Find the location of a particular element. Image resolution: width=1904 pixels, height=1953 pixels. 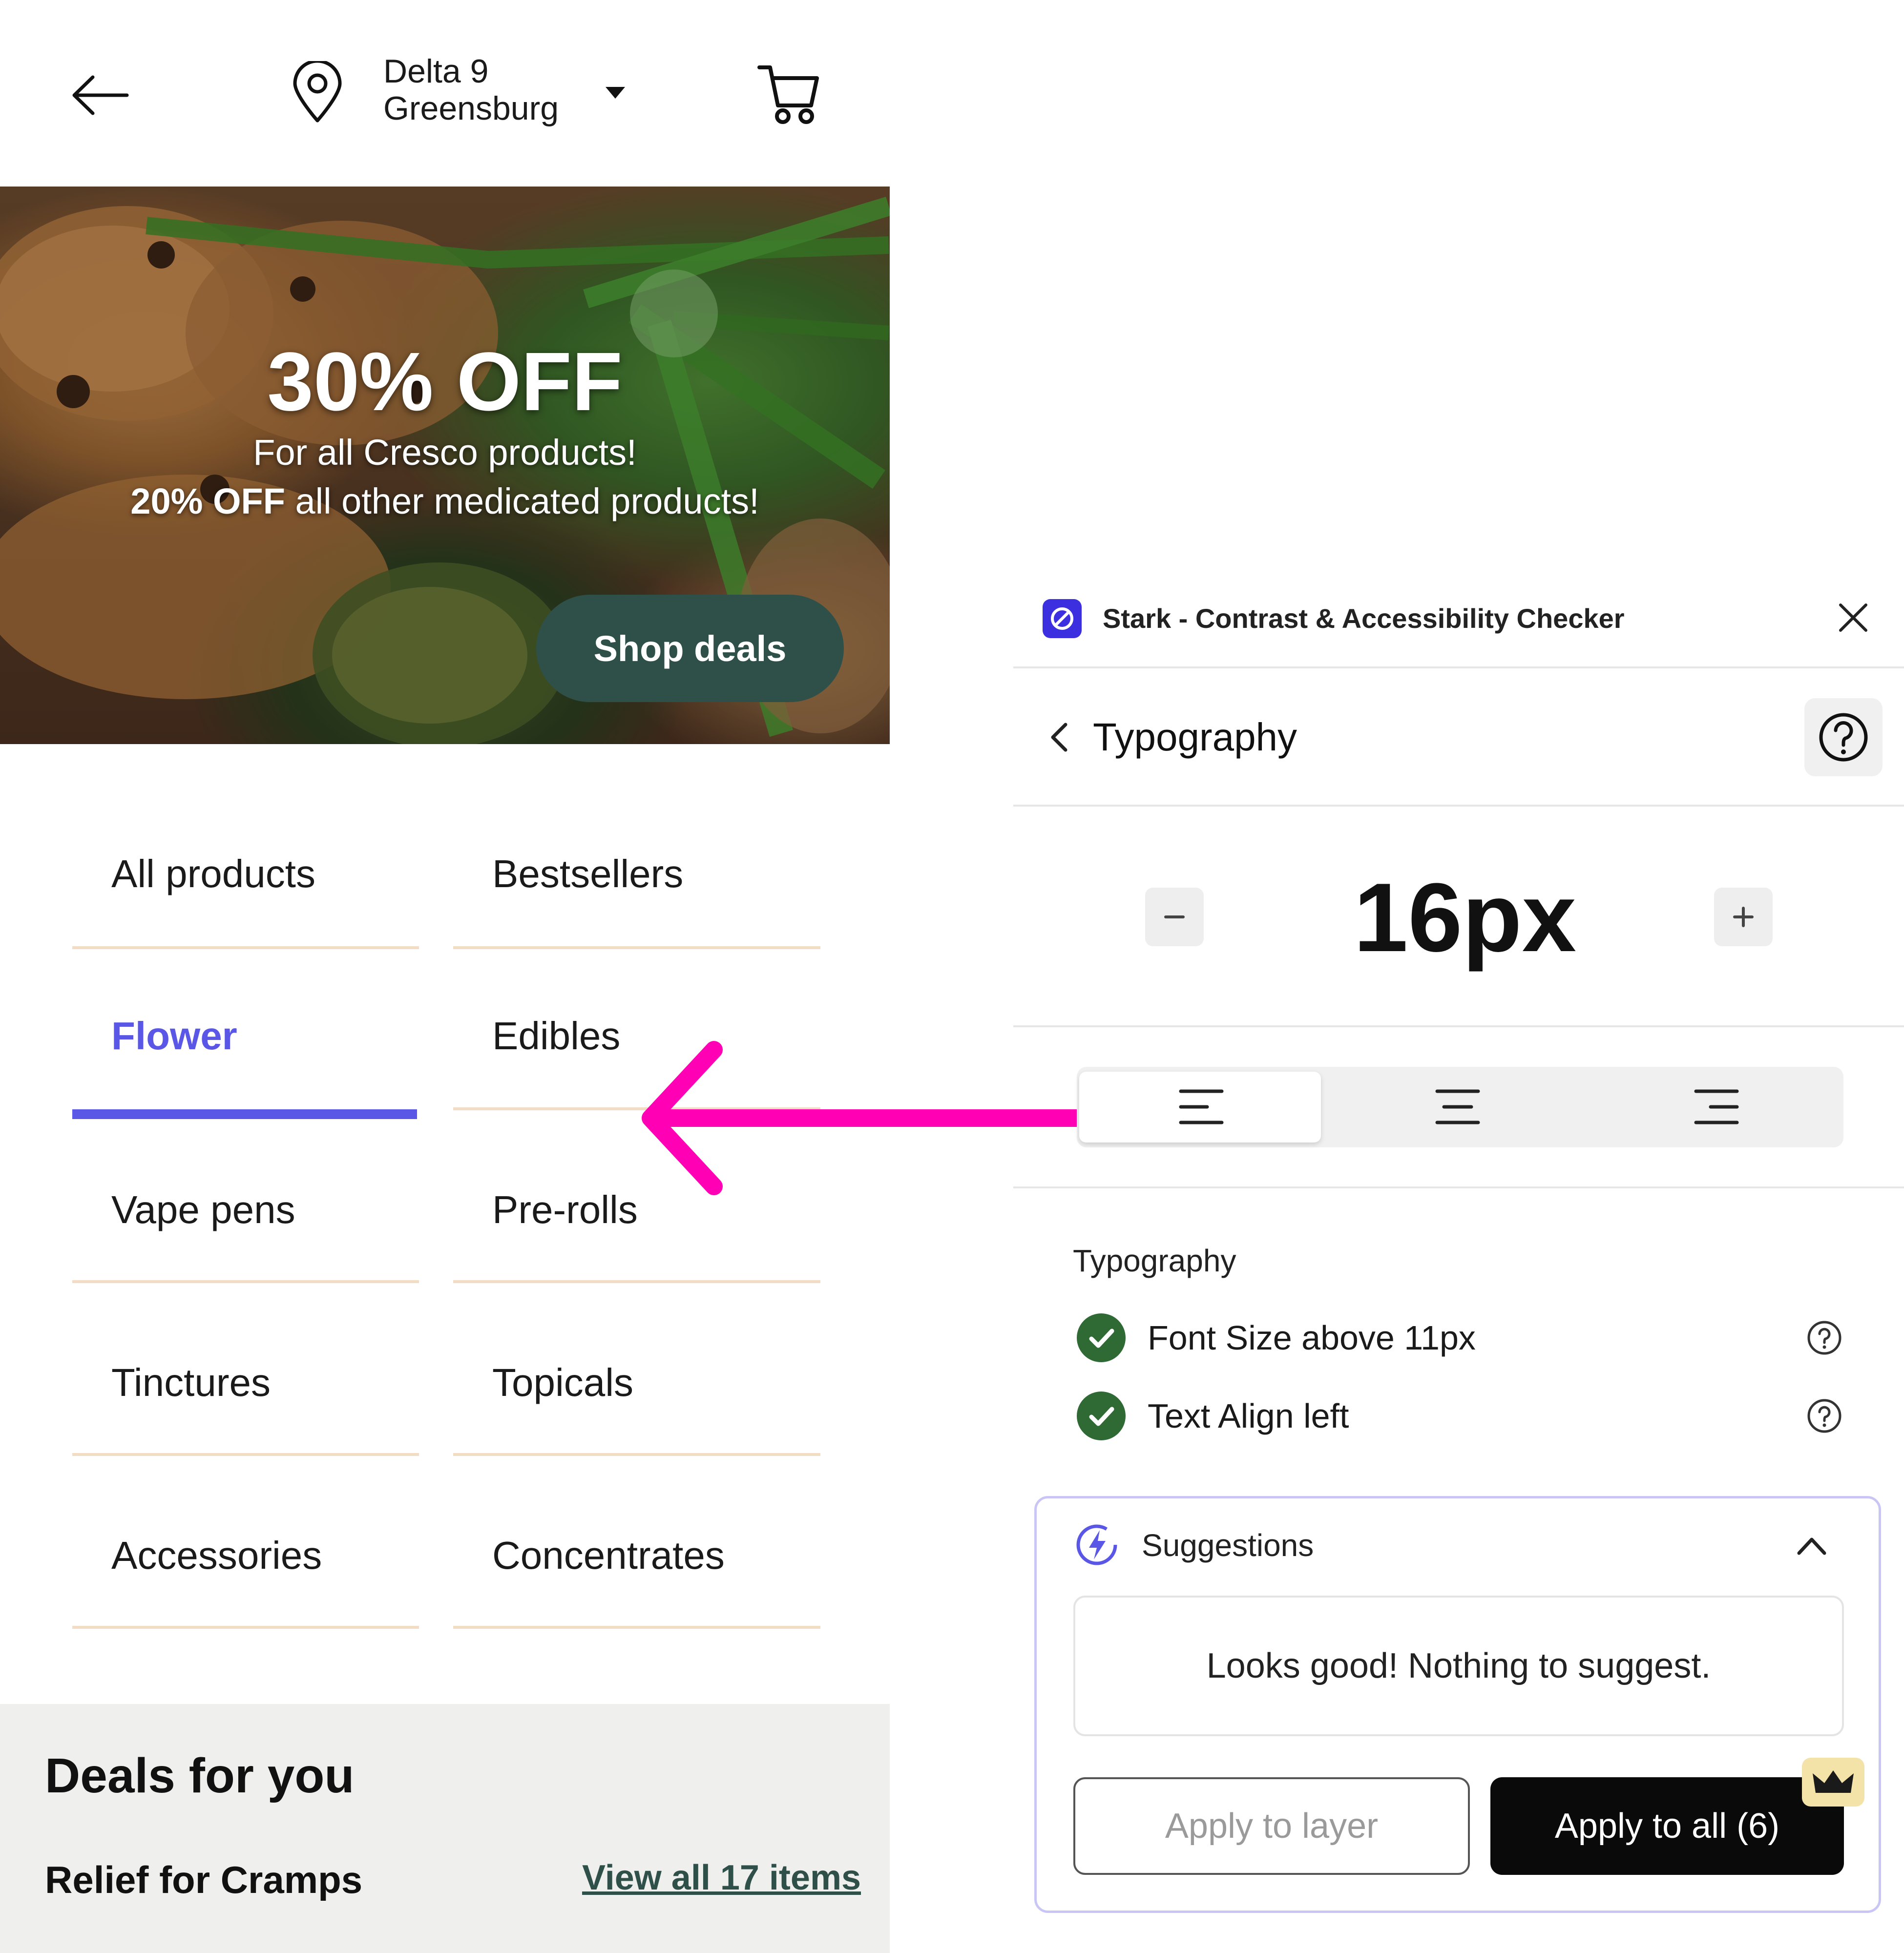

arrow-left-icon is located at coordinates (100, 95).